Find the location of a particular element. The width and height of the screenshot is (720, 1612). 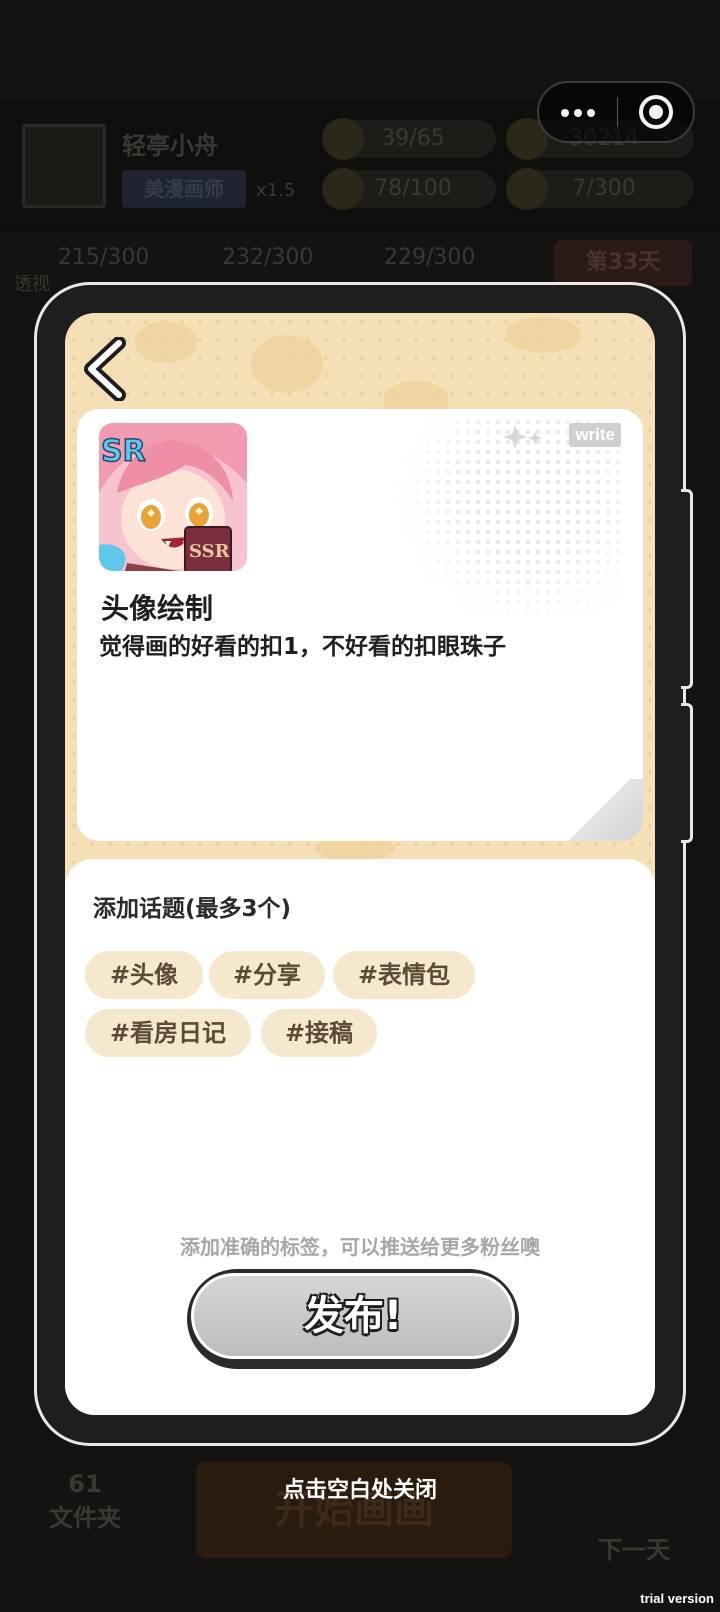

background-stamina-value: 39/65 is located at coordinates (413, 138).